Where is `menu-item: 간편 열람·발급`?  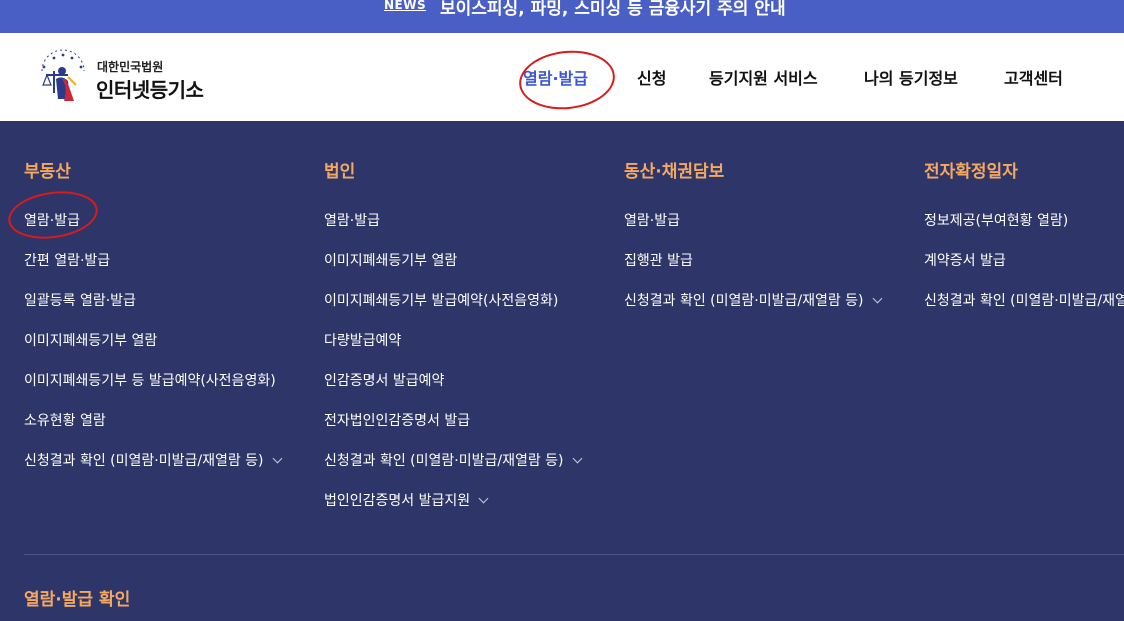 menu-item: 간편 열람·발급 is located at coordinates (67, 260).